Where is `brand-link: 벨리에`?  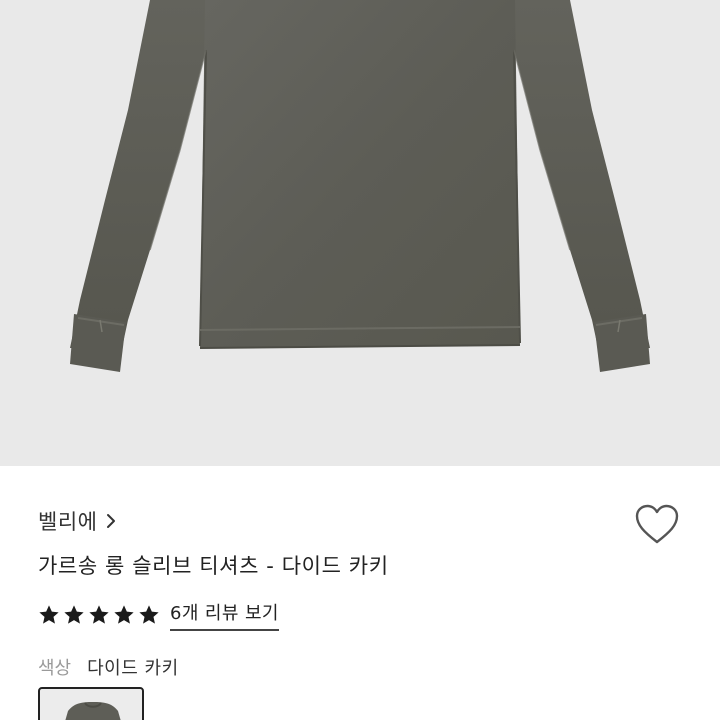
brand-link: 벨리에 is located at coordinates (78, 521).